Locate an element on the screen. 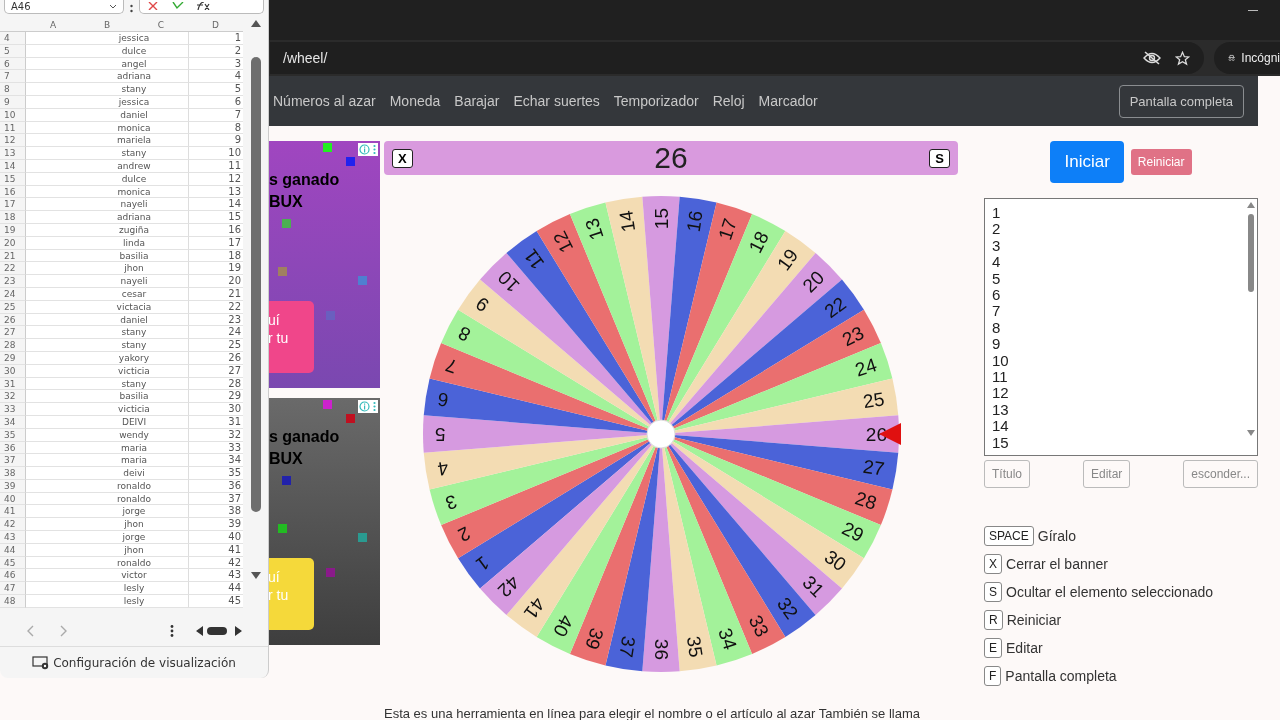  nav-link: Marcador is located at coordinates (788, 101).